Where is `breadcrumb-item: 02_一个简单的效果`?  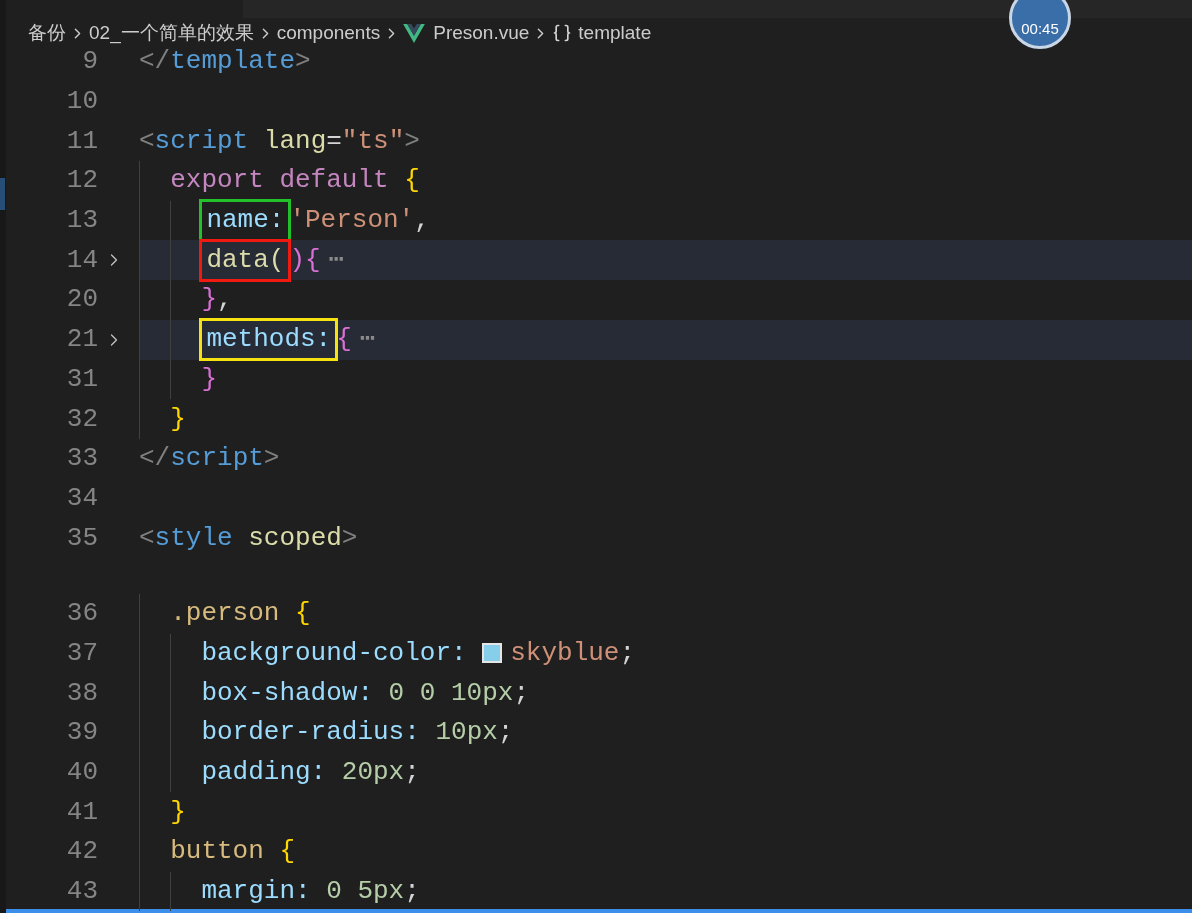 breadcrumb-item: 02_一个简单的效果 is located at coordinates (171, 33).